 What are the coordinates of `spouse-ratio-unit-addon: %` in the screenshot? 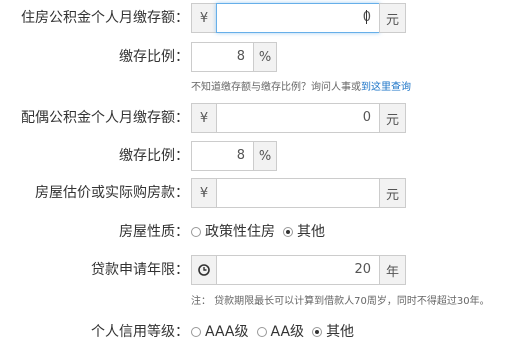 It's located at (265, 156).